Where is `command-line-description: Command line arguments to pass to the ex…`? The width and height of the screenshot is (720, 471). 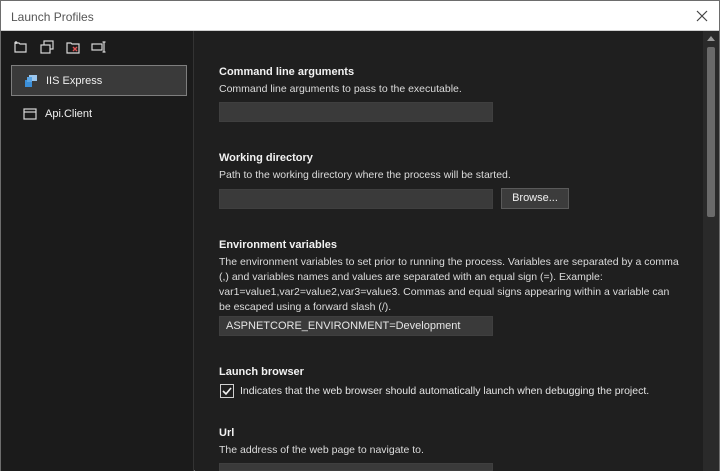
command-line-description: Command line arguments to pass to the ex… is located at coordinates (340, 89).